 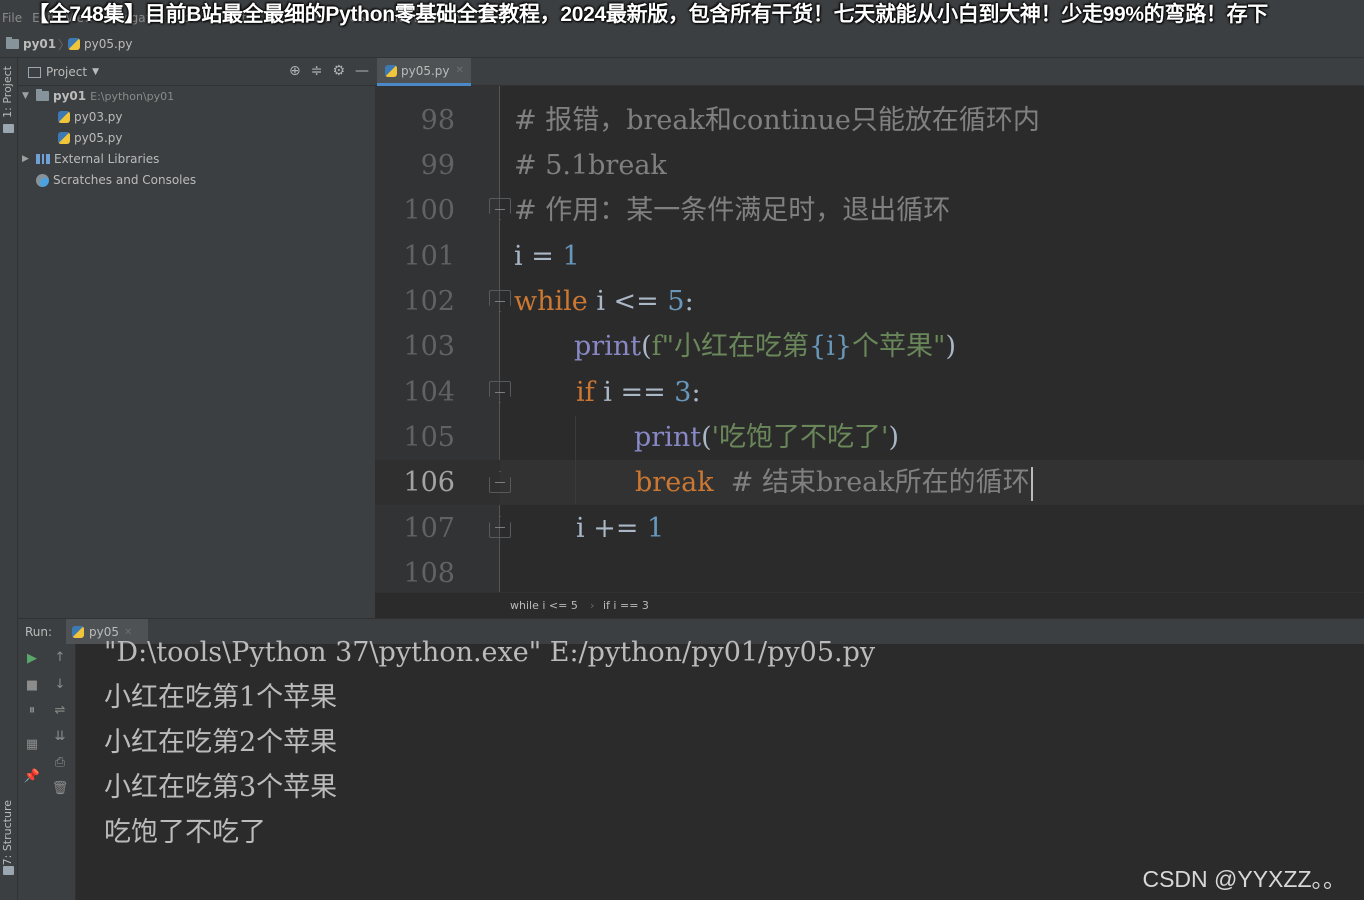 What do you see at coordinates (27, 96) in the screenshot?
I see `expand-arrow-icon: ▼` at bounding box center [27, 96].